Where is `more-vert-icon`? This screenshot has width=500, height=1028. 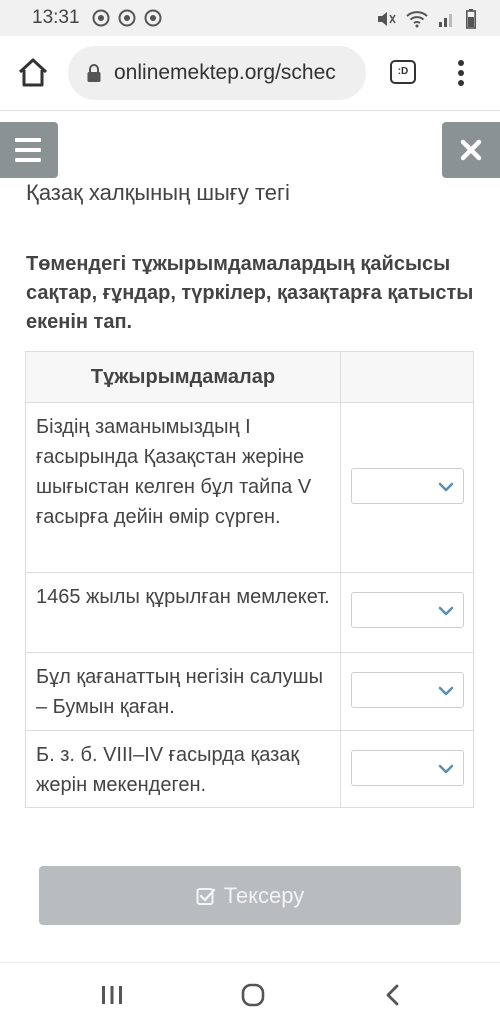 more-vert-icon is located at coordinates (461, 73).